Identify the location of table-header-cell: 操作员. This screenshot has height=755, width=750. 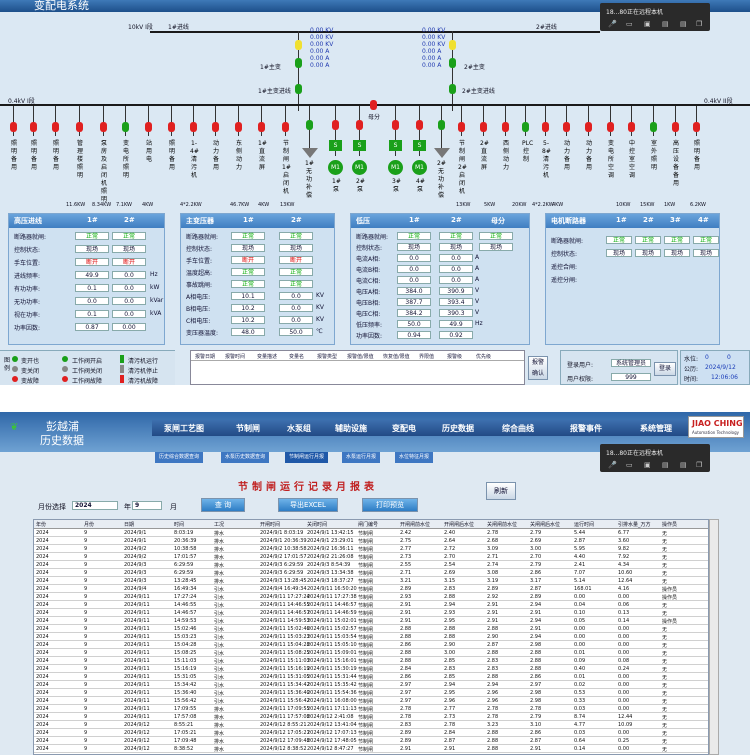
(669, 524).